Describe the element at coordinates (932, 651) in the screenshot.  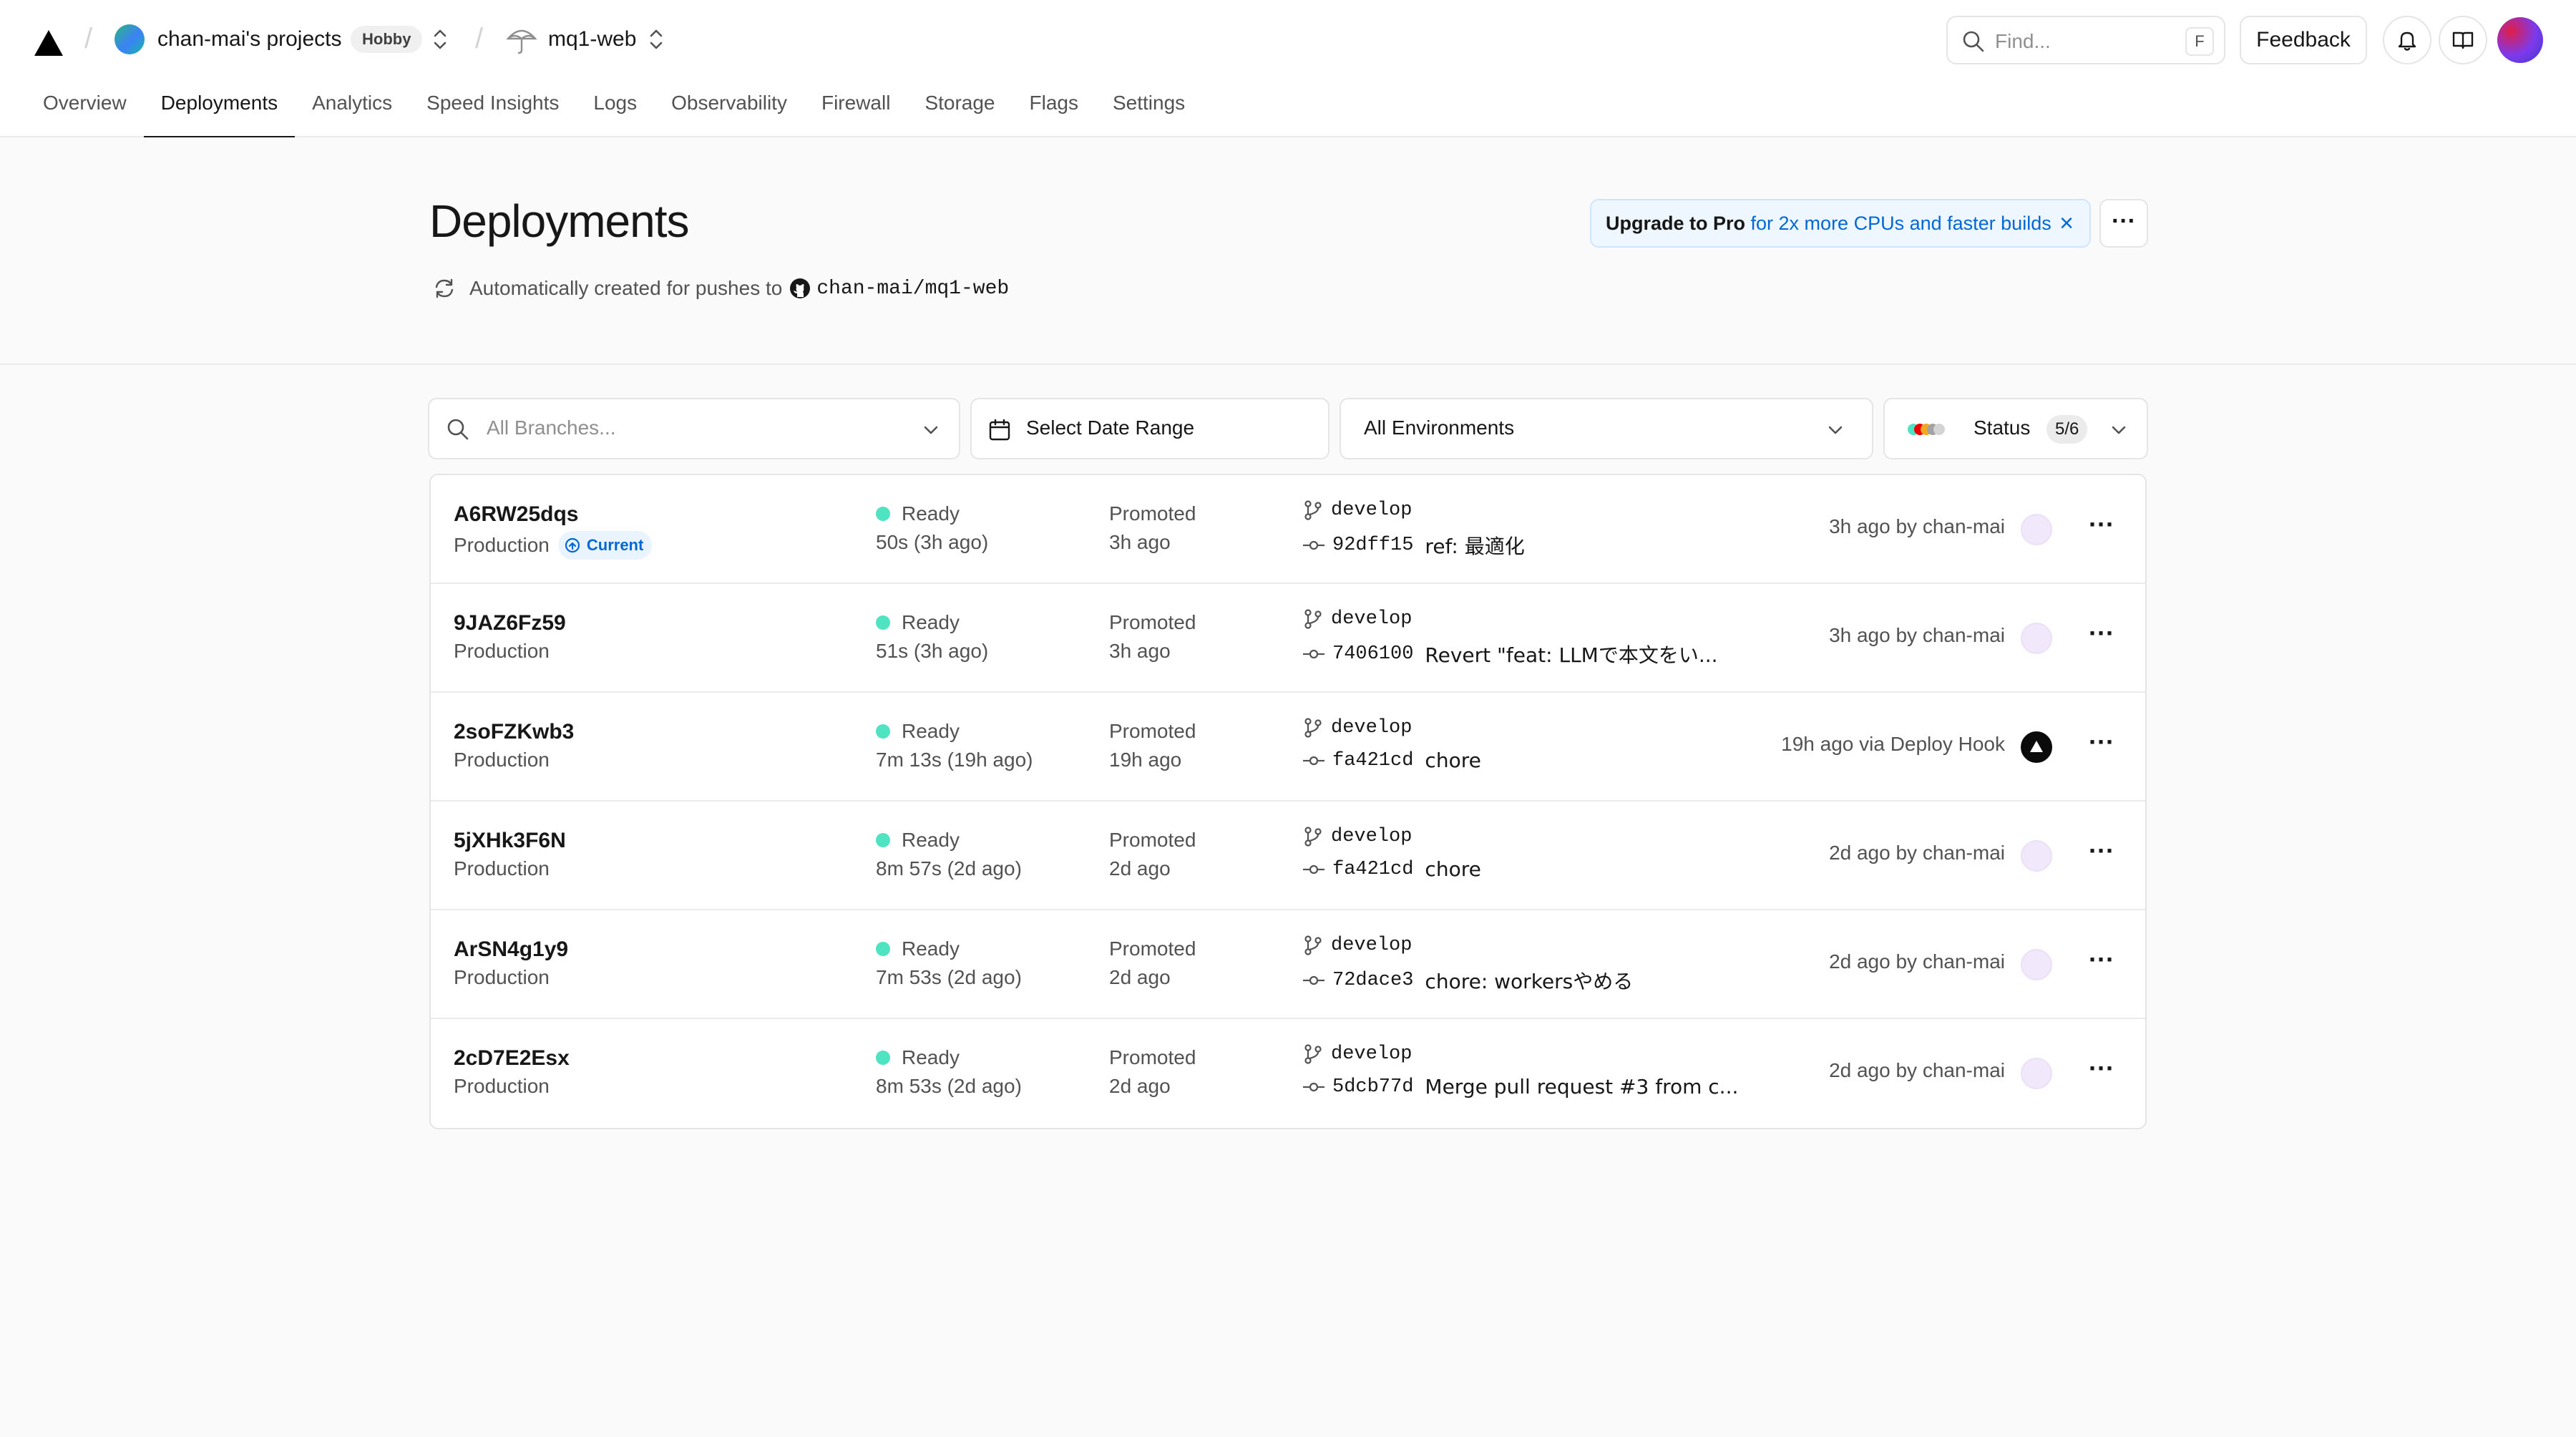
I see `build-duration: 51s (3h ago)` at that location.